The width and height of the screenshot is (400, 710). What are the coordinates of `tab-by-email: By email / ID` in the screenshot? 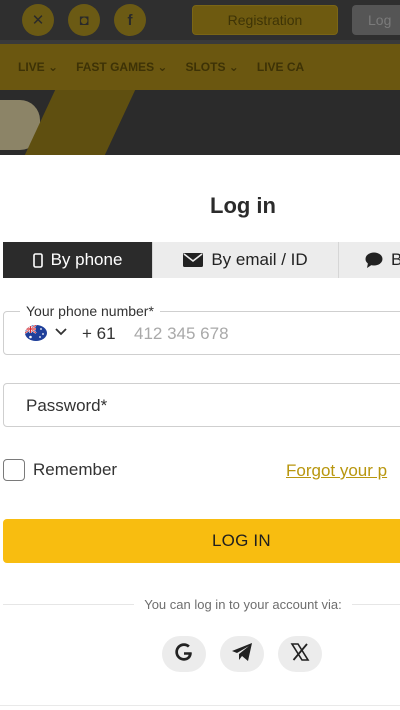 It's located at (246, 260).